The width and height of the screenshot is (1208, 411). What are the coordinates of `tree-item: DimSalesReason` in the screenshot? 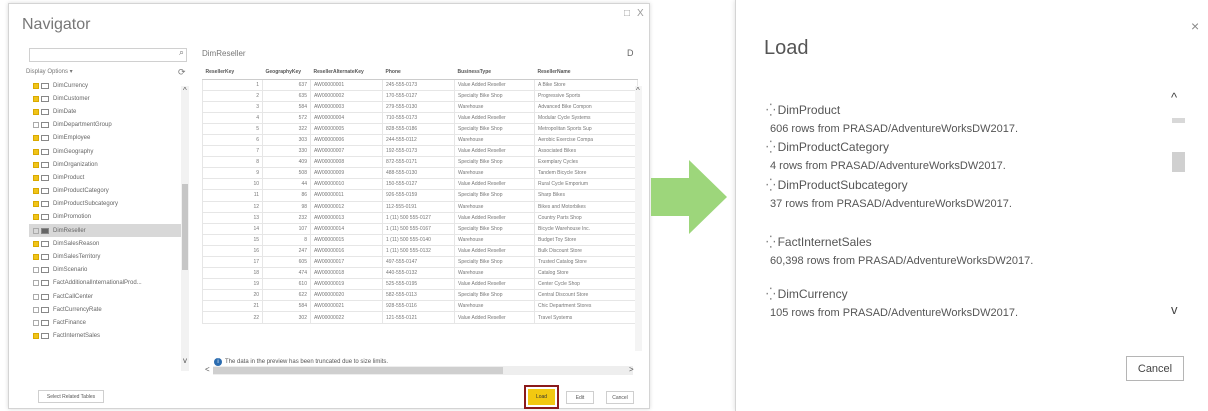 It's located at (105, 243).